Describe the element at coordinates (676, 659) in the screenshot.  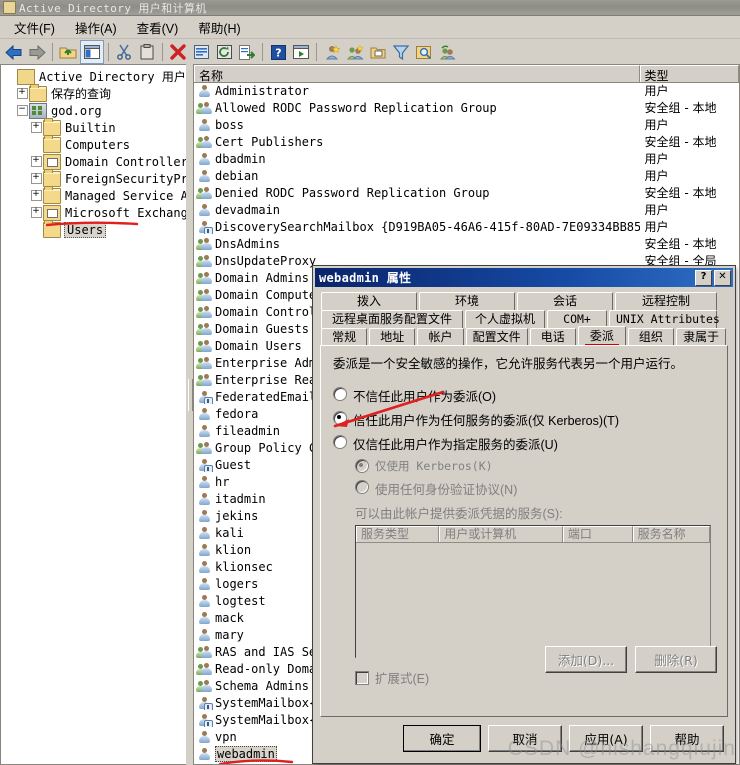
I see `remove-service-button: 删除(R)` at that location.